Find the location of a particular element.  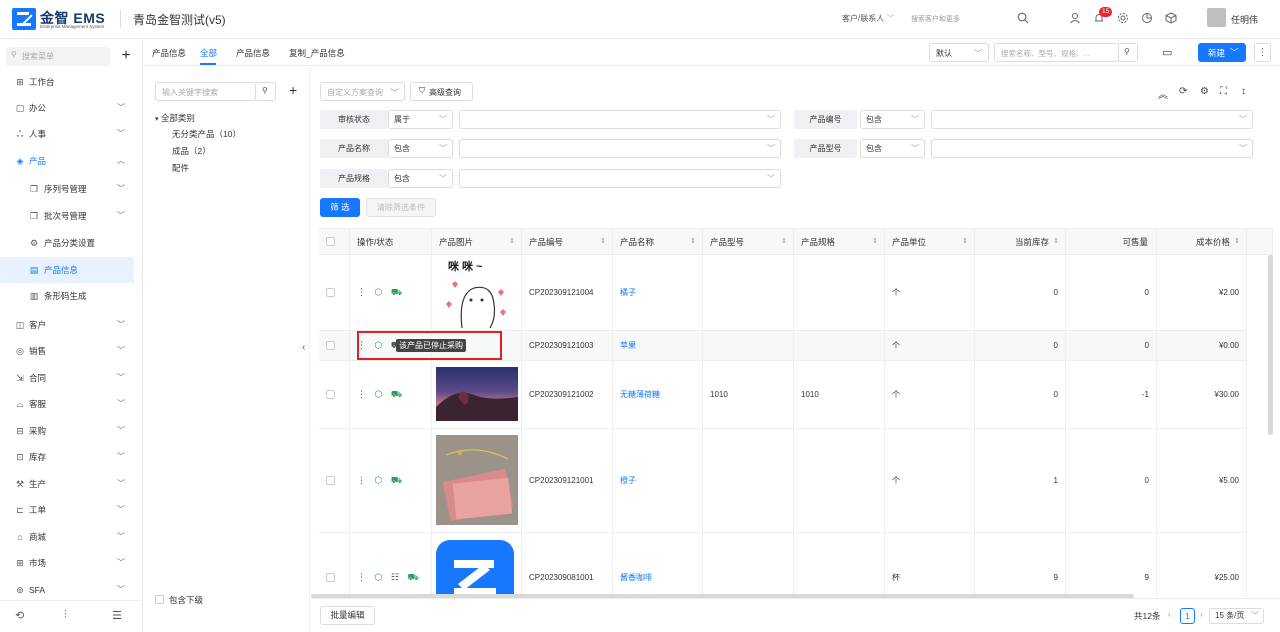

col-header-unit: 产品单位 ⇕ is located at coordinates (930, 242).